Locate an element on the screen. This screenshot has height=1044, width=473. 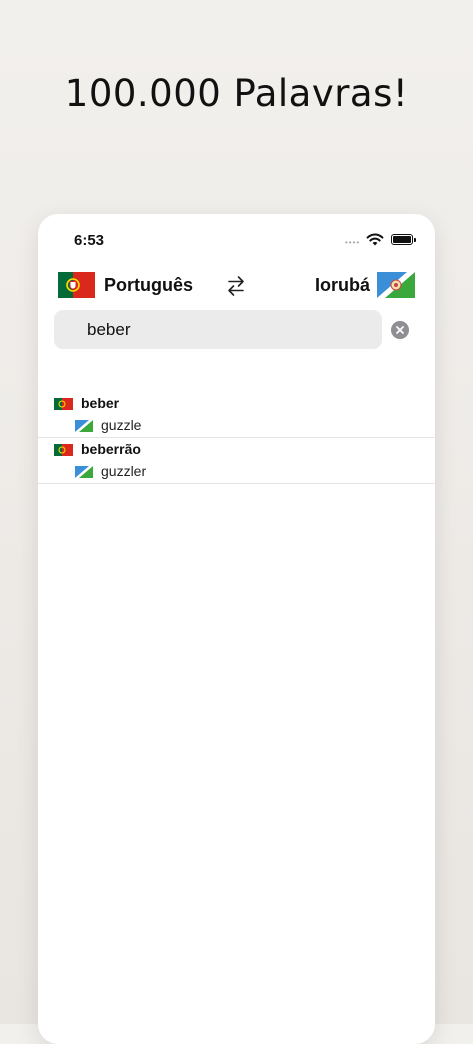
wifi-icon is located at coordinates (375, 239).